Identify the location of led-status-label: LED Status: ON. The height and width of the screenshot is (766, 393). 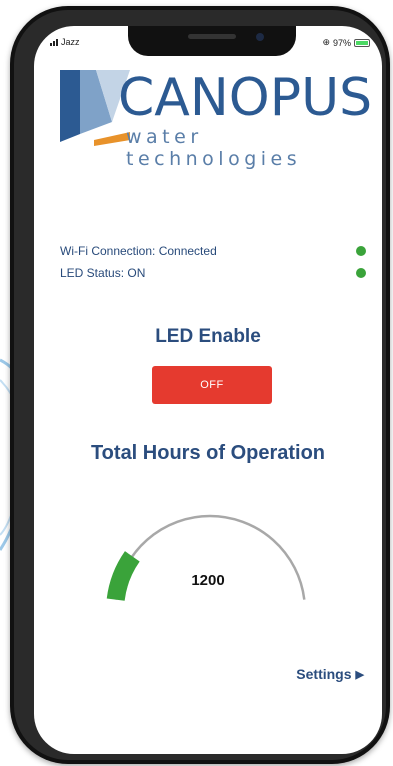
(103, 273).